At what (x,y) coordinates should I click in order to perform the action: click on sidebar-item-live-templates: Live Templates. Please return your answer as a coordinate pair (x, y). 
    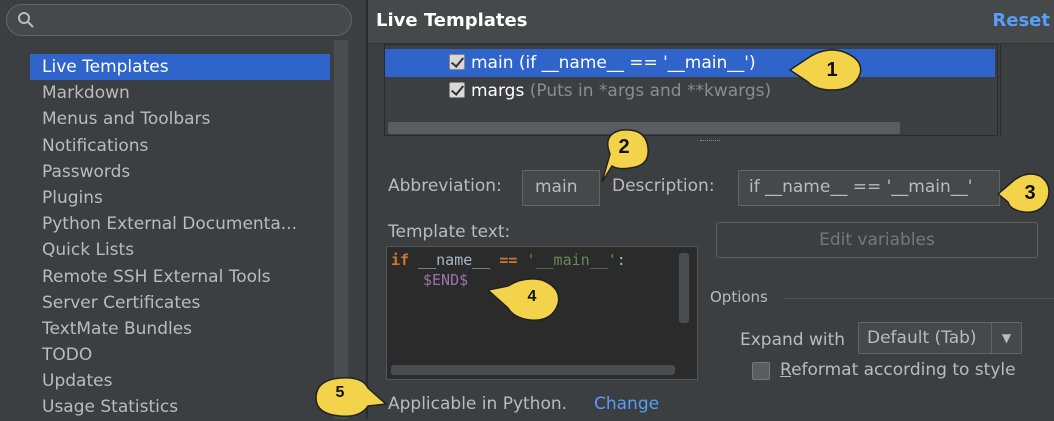
    Looking at the image, I should click on (180, 67).